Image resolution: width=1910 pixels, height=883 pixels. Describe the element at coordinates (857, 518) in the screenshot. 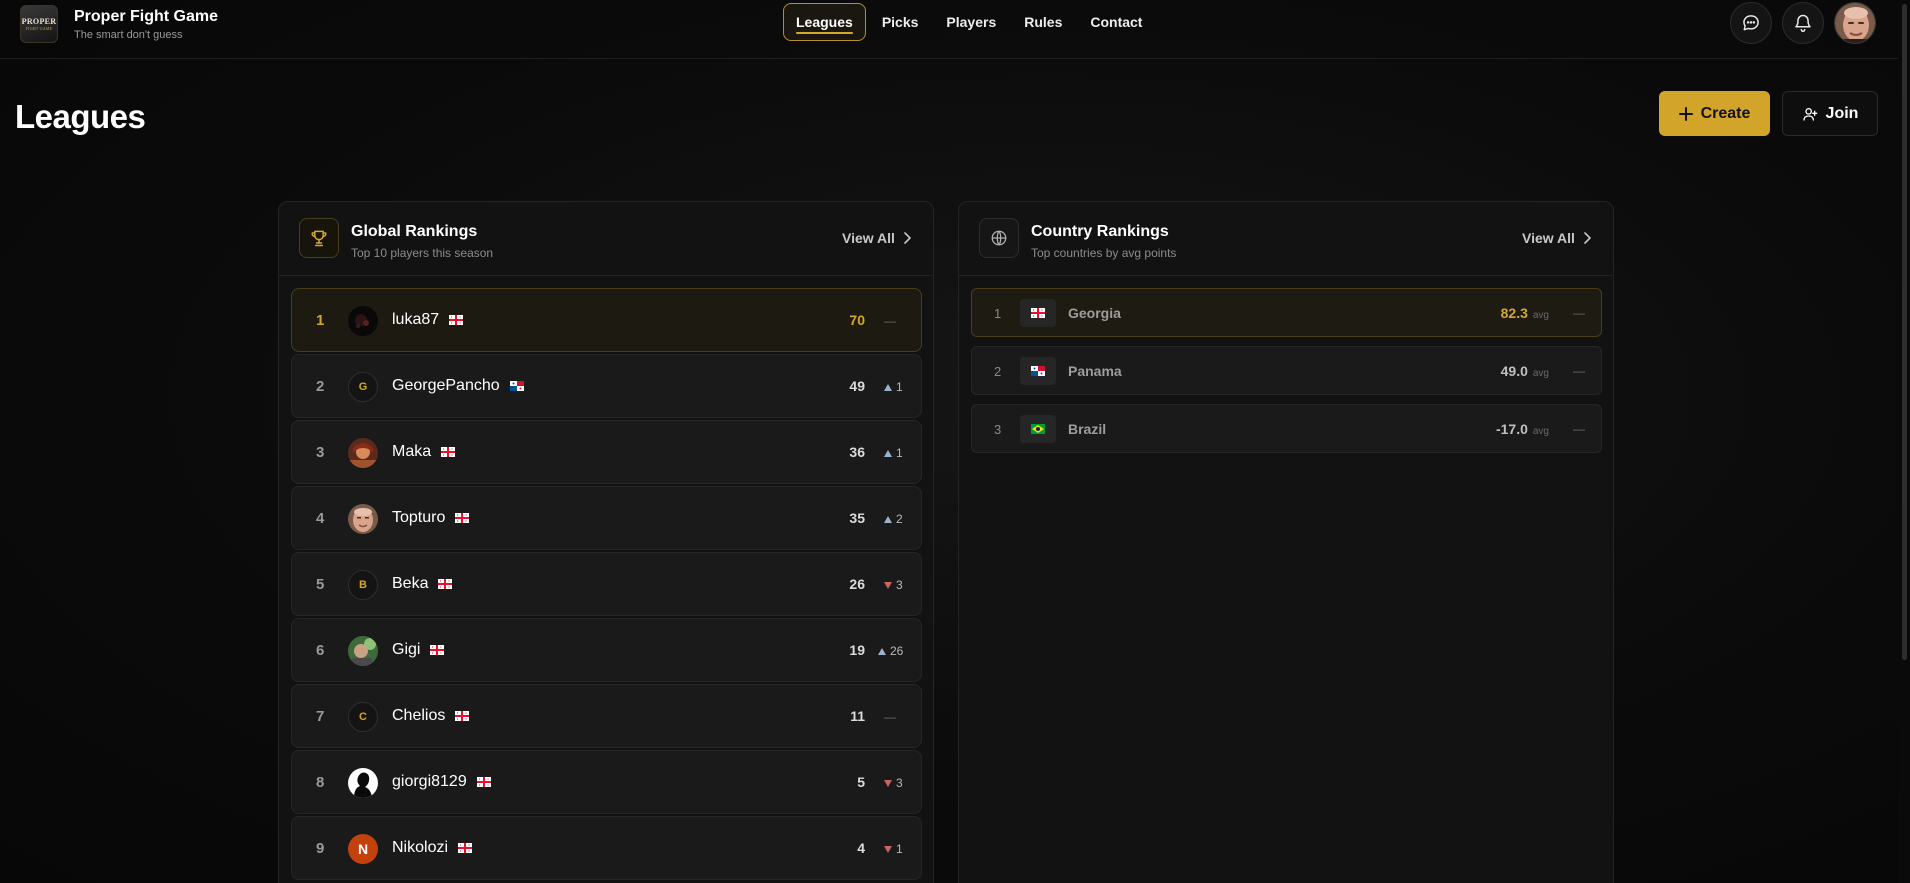

I see `player-points: 35` at that location.